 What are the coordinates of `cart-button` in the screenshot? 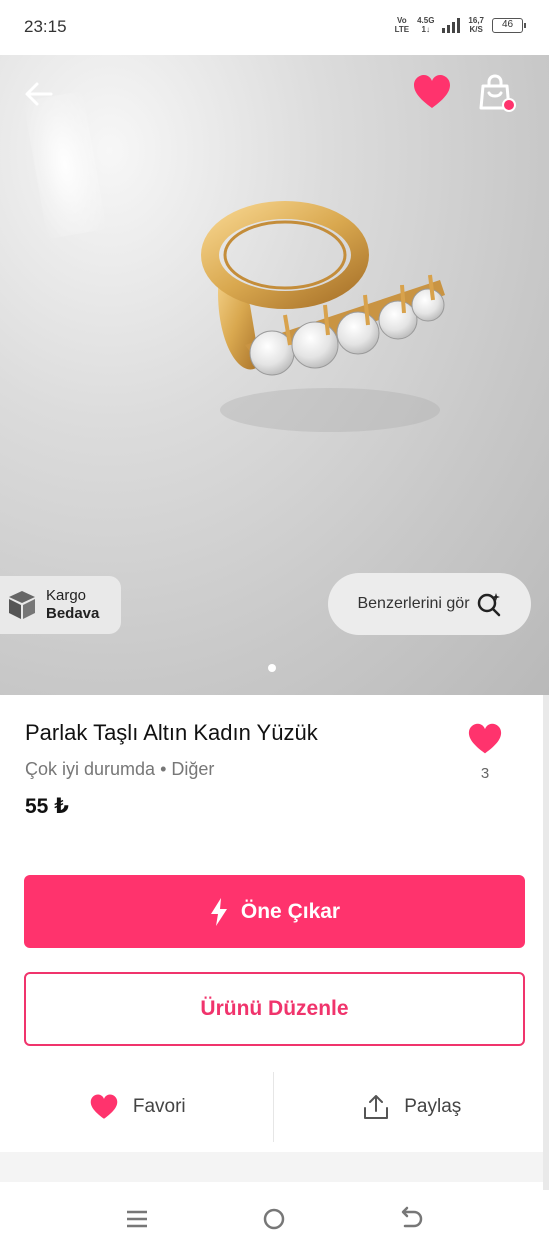 It's located at (497, 94).